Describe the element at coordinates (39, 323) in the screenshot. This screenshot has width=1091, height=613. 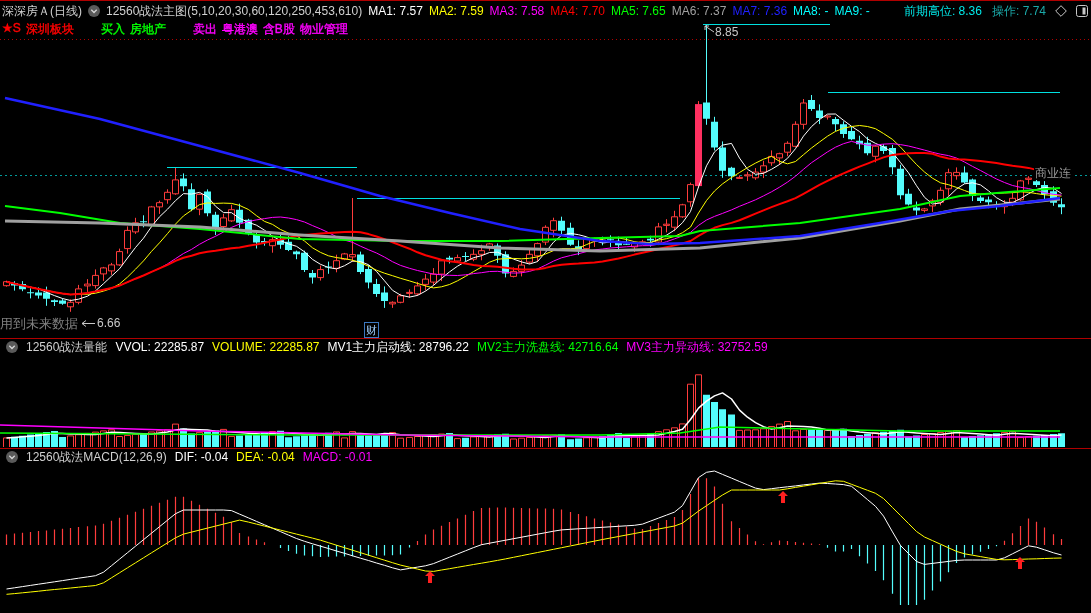
I see `warning-text: 用到未来数据` at that location.